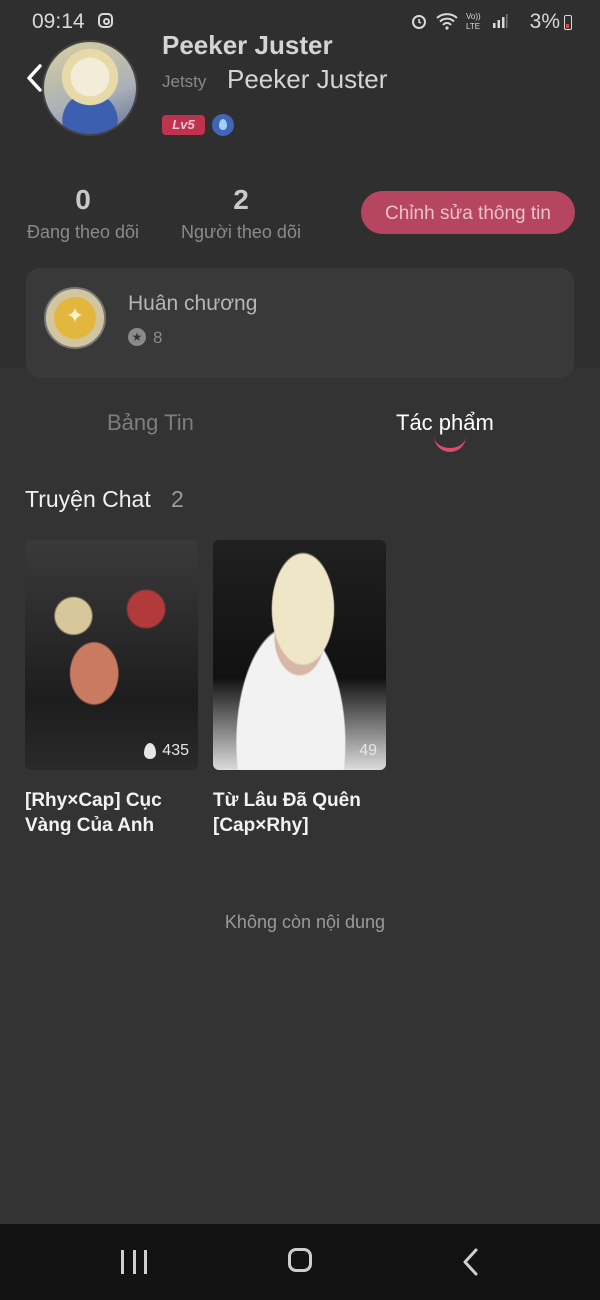  Describe the element at coordinates (58, 21) in the screenshot. I see `status-time: 09:14` at that location.